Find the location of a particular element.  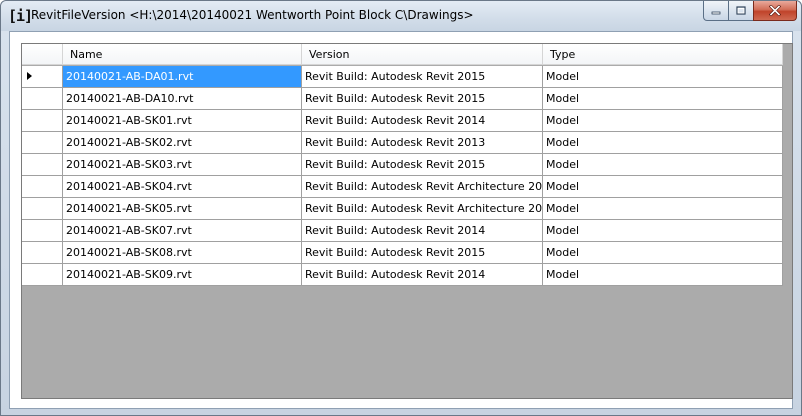

minimize-button is located at coordinates (716, 11).